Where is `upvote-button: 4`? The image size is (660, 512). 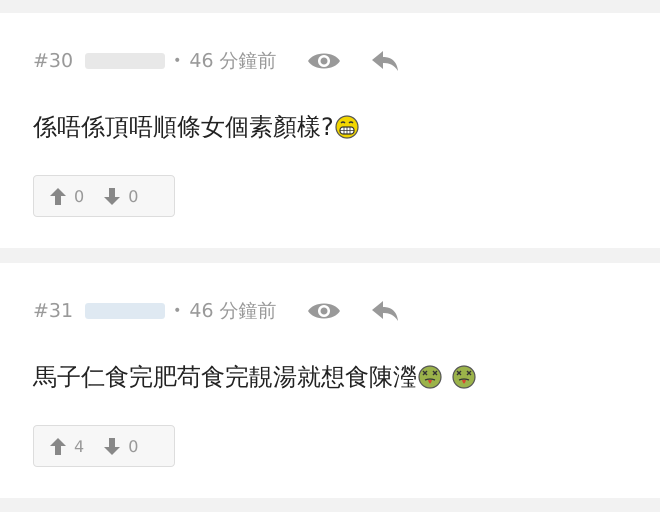 upvote-button: 4 is located at coordinates (67, 446).